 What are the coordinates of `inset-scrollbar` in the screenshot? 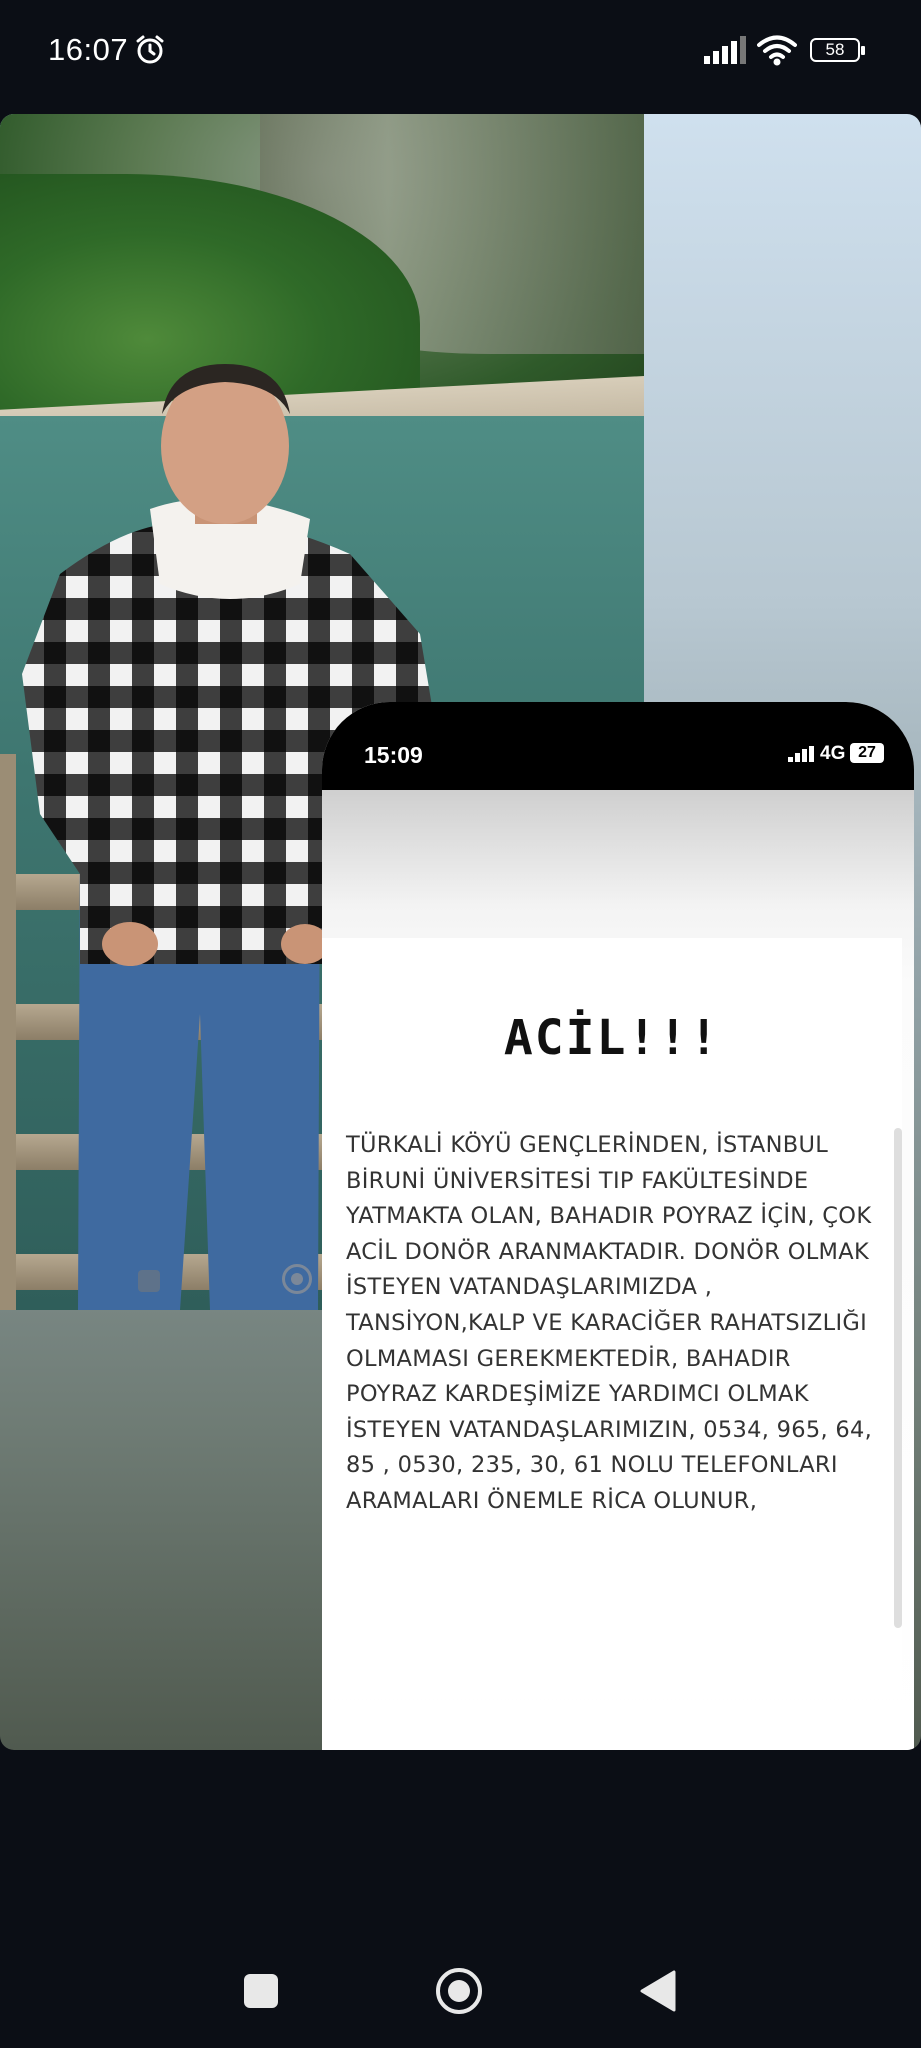 It's located at (898, 1378).